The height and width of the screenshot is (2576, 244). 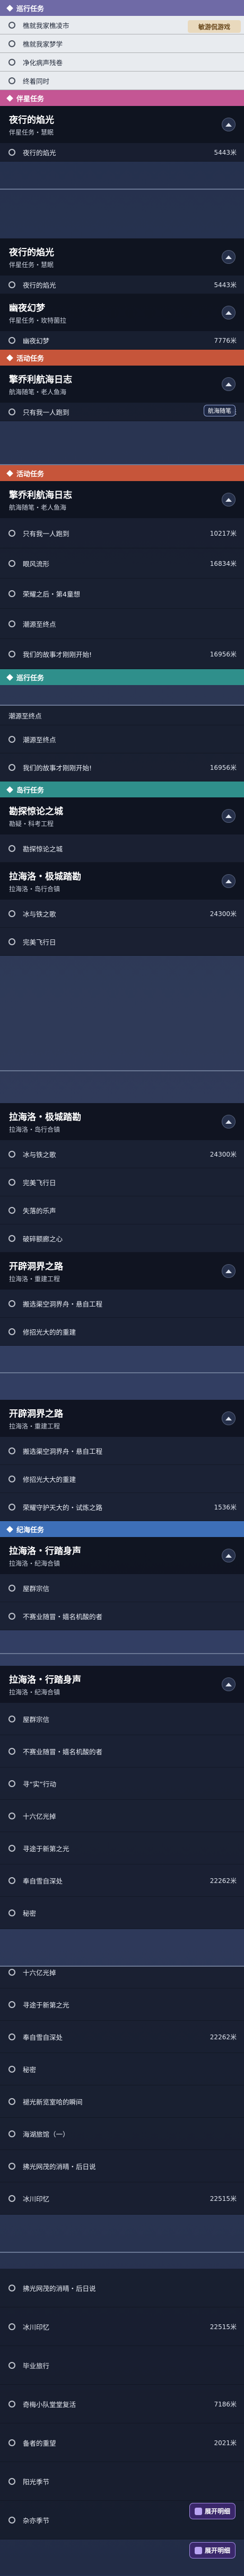 What do you see at coordinates (122, 2101) in the screenshot?
I see `task-row: 褪光新览室哈的瞬间` at bounding box center [122, 2101].